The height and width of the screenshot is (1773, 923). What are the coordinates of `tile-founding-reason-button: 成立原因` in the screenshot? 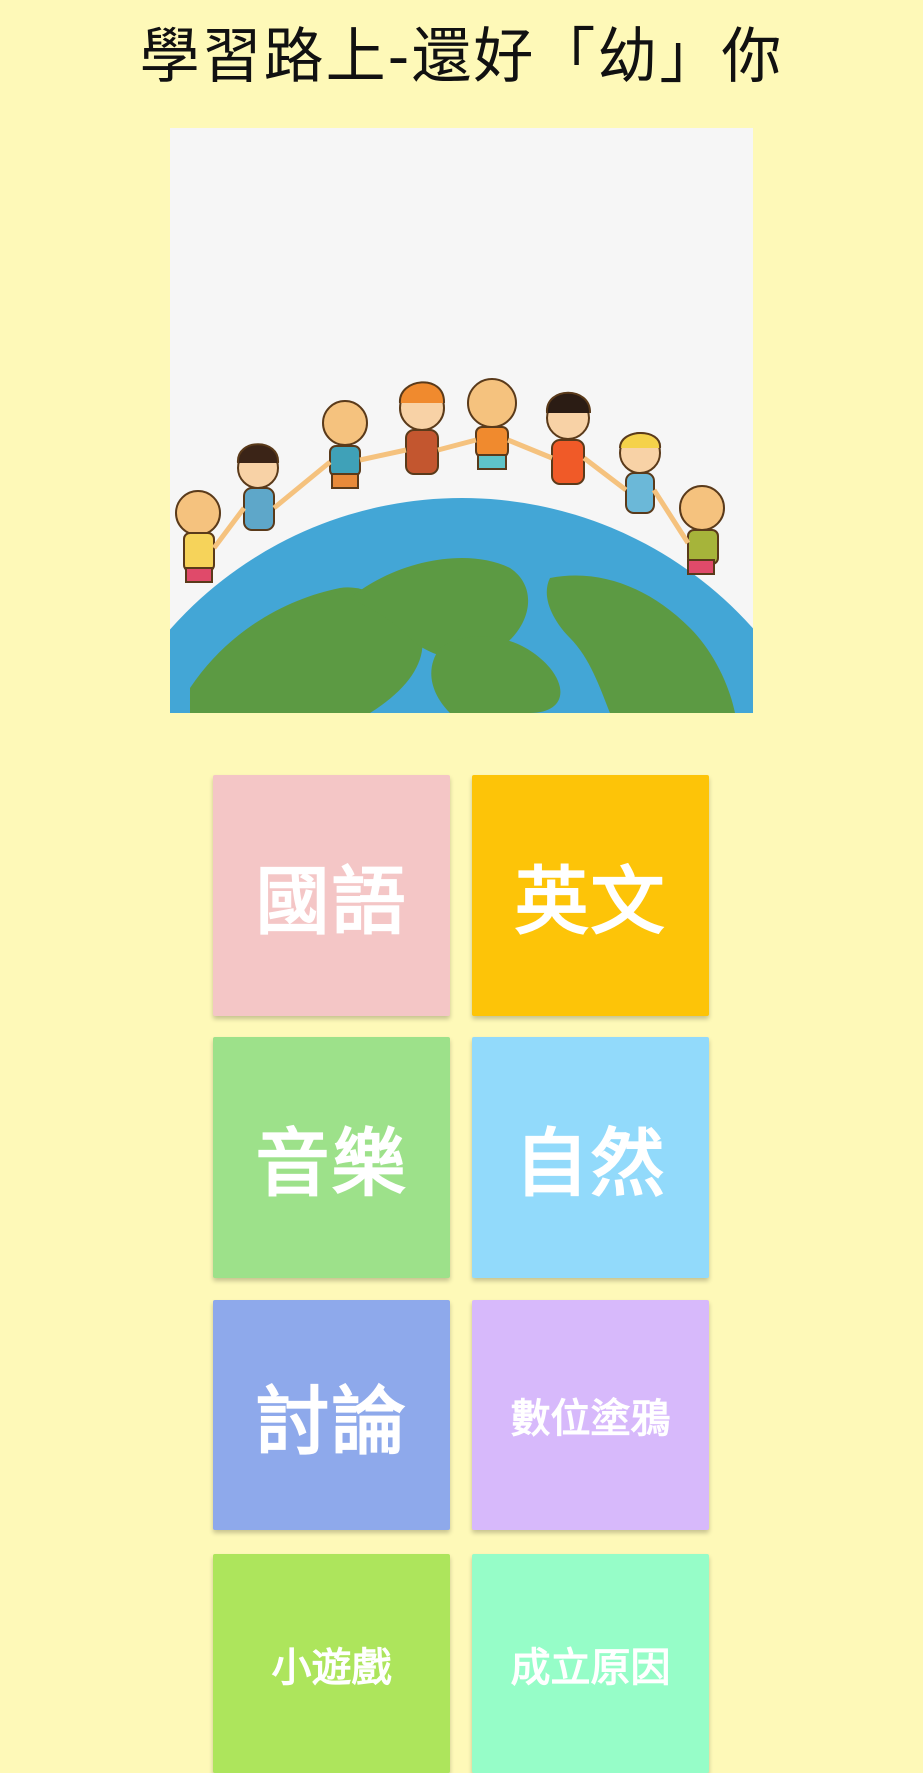 It's located at (590, 1663).